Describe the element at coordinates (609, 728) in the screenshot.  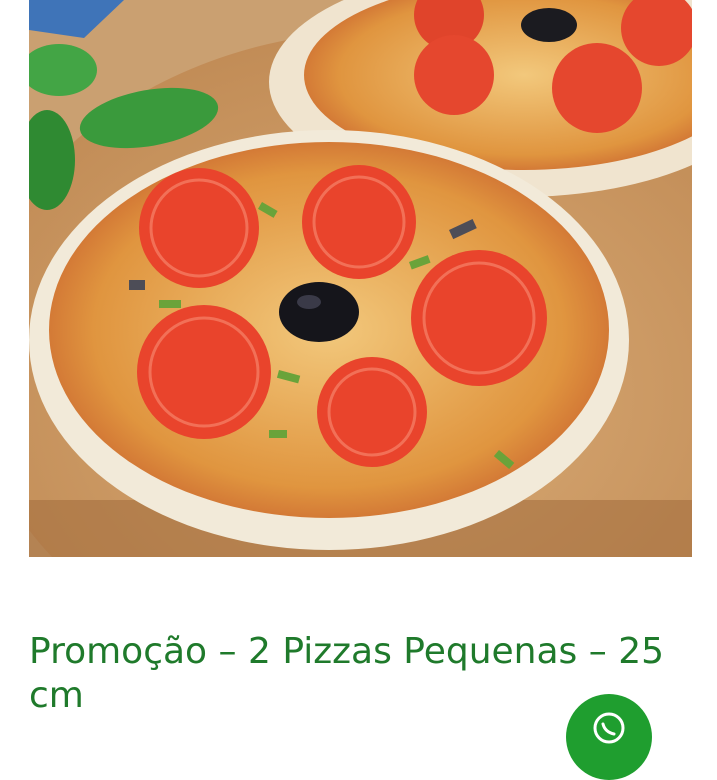
I see `whatsapp-icon` at that location.